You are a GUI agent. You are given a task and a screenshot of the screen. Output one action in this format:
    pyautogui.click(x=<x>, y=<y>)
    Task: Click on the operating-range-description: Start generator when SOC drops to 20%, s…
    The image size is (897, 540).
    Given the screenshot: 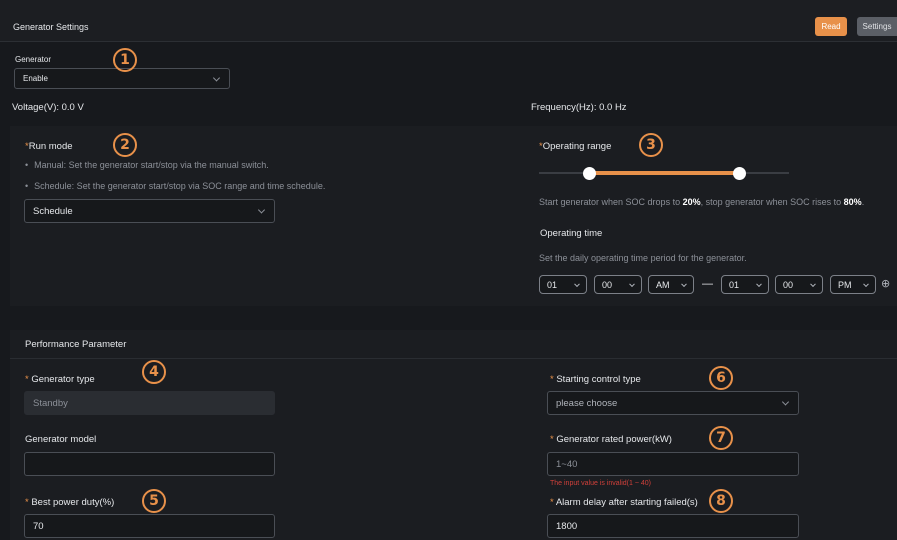 What is the action you would take?
    pyautogui.click(x=702, y=202)
    